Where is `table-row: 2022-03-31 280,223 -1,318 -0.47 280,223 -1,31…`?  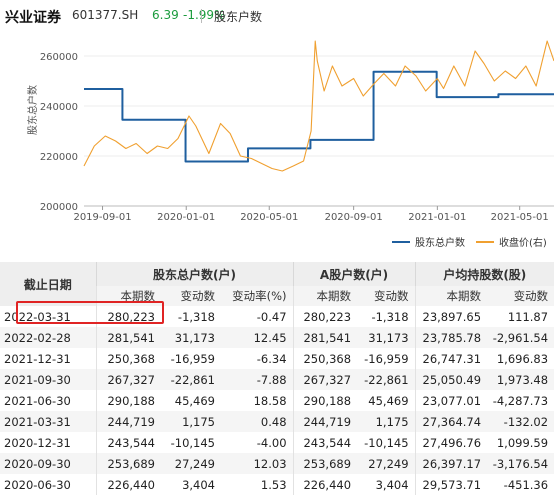
table-row: 2022-03-31 280,223 -1,318 -0.47 280,223 -1,31… is located at coordinates (277, 316).